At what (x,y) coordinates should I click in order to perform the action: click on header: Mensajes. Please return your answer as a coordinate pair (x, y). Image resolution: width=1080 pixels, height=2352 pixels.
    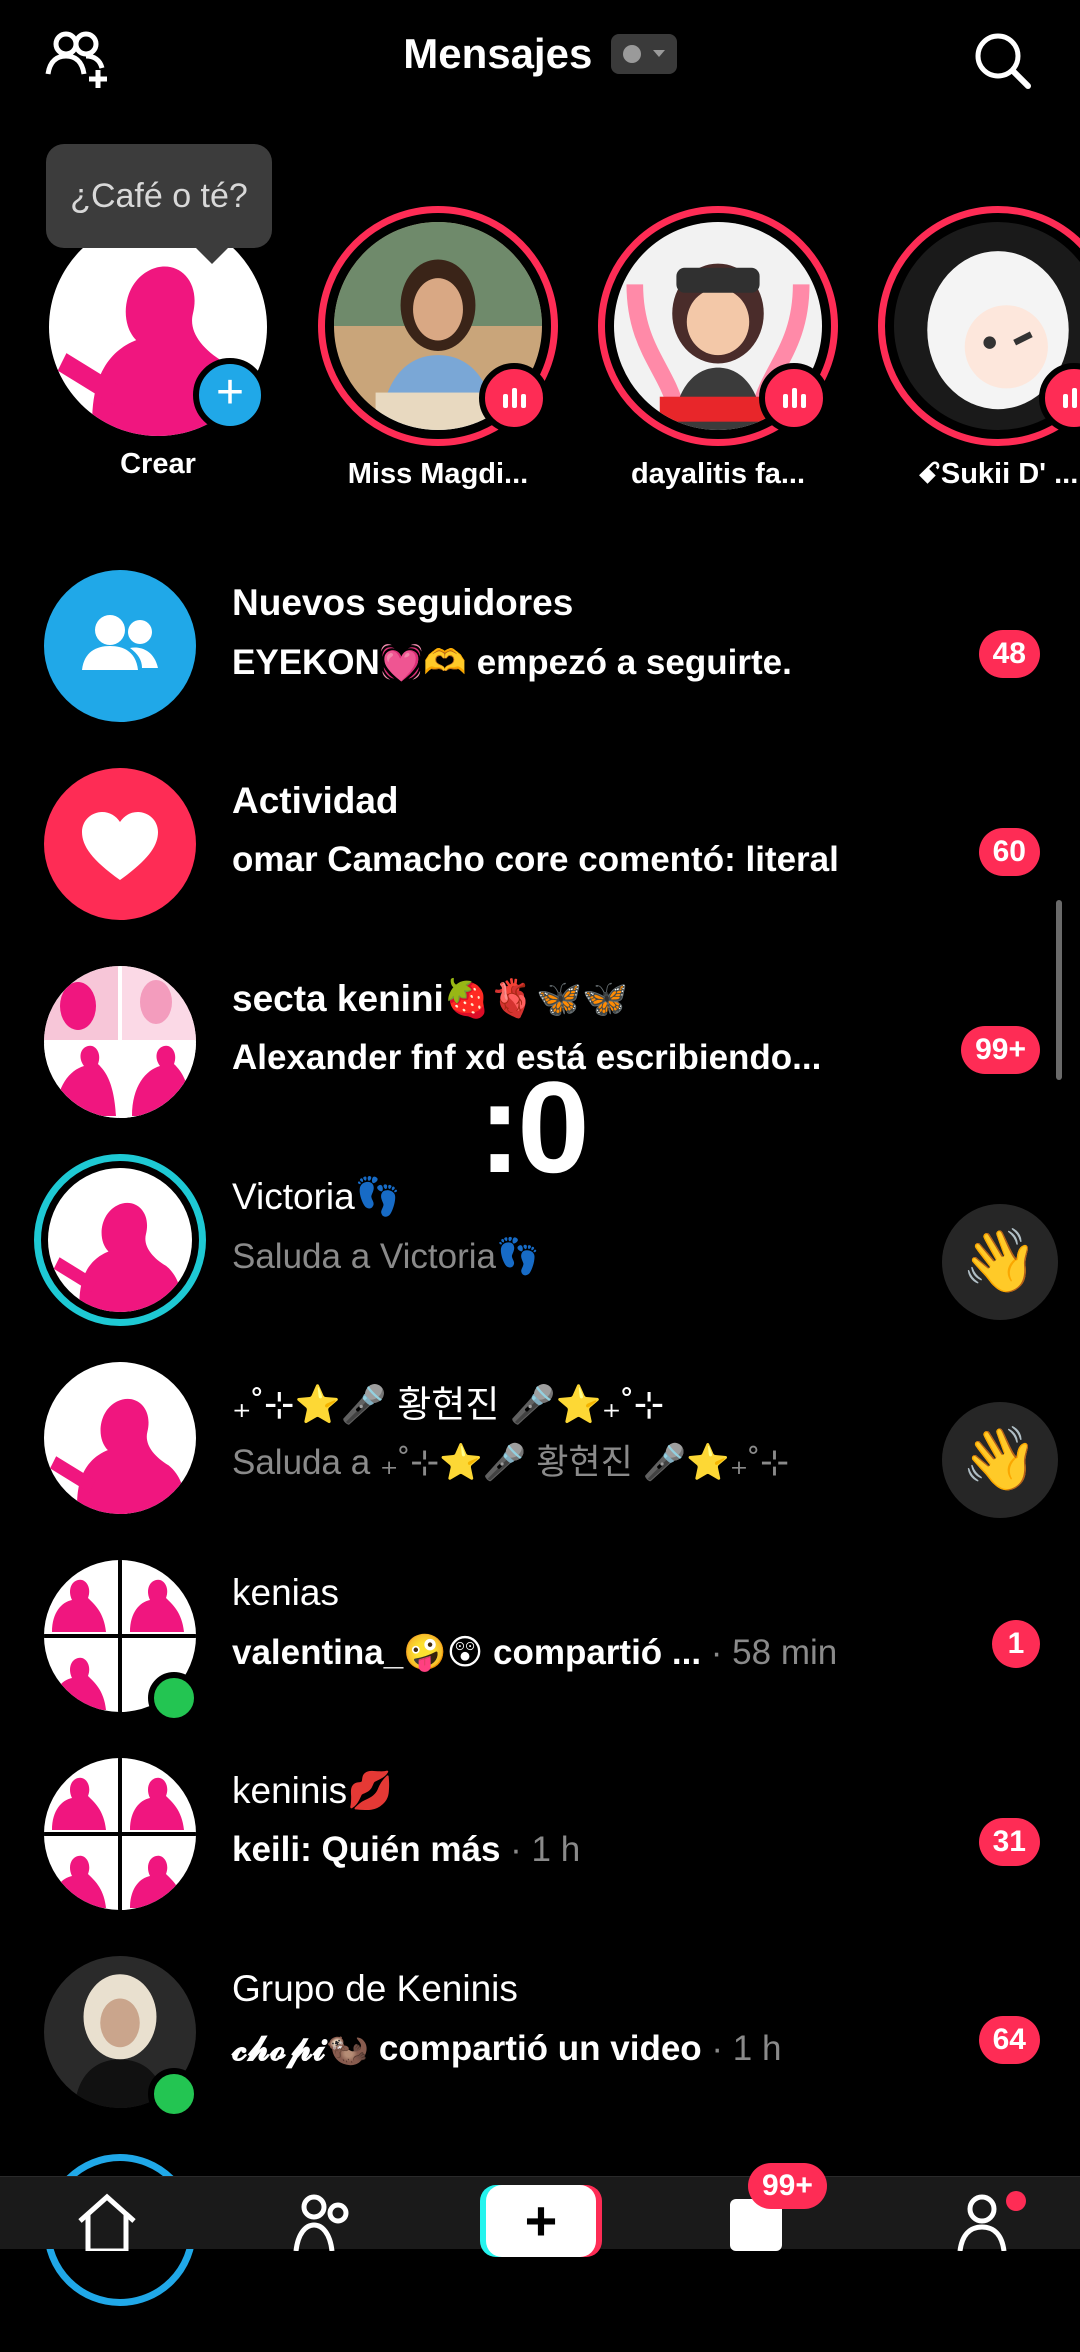
    Looking at the image, I should click on (540, 57).